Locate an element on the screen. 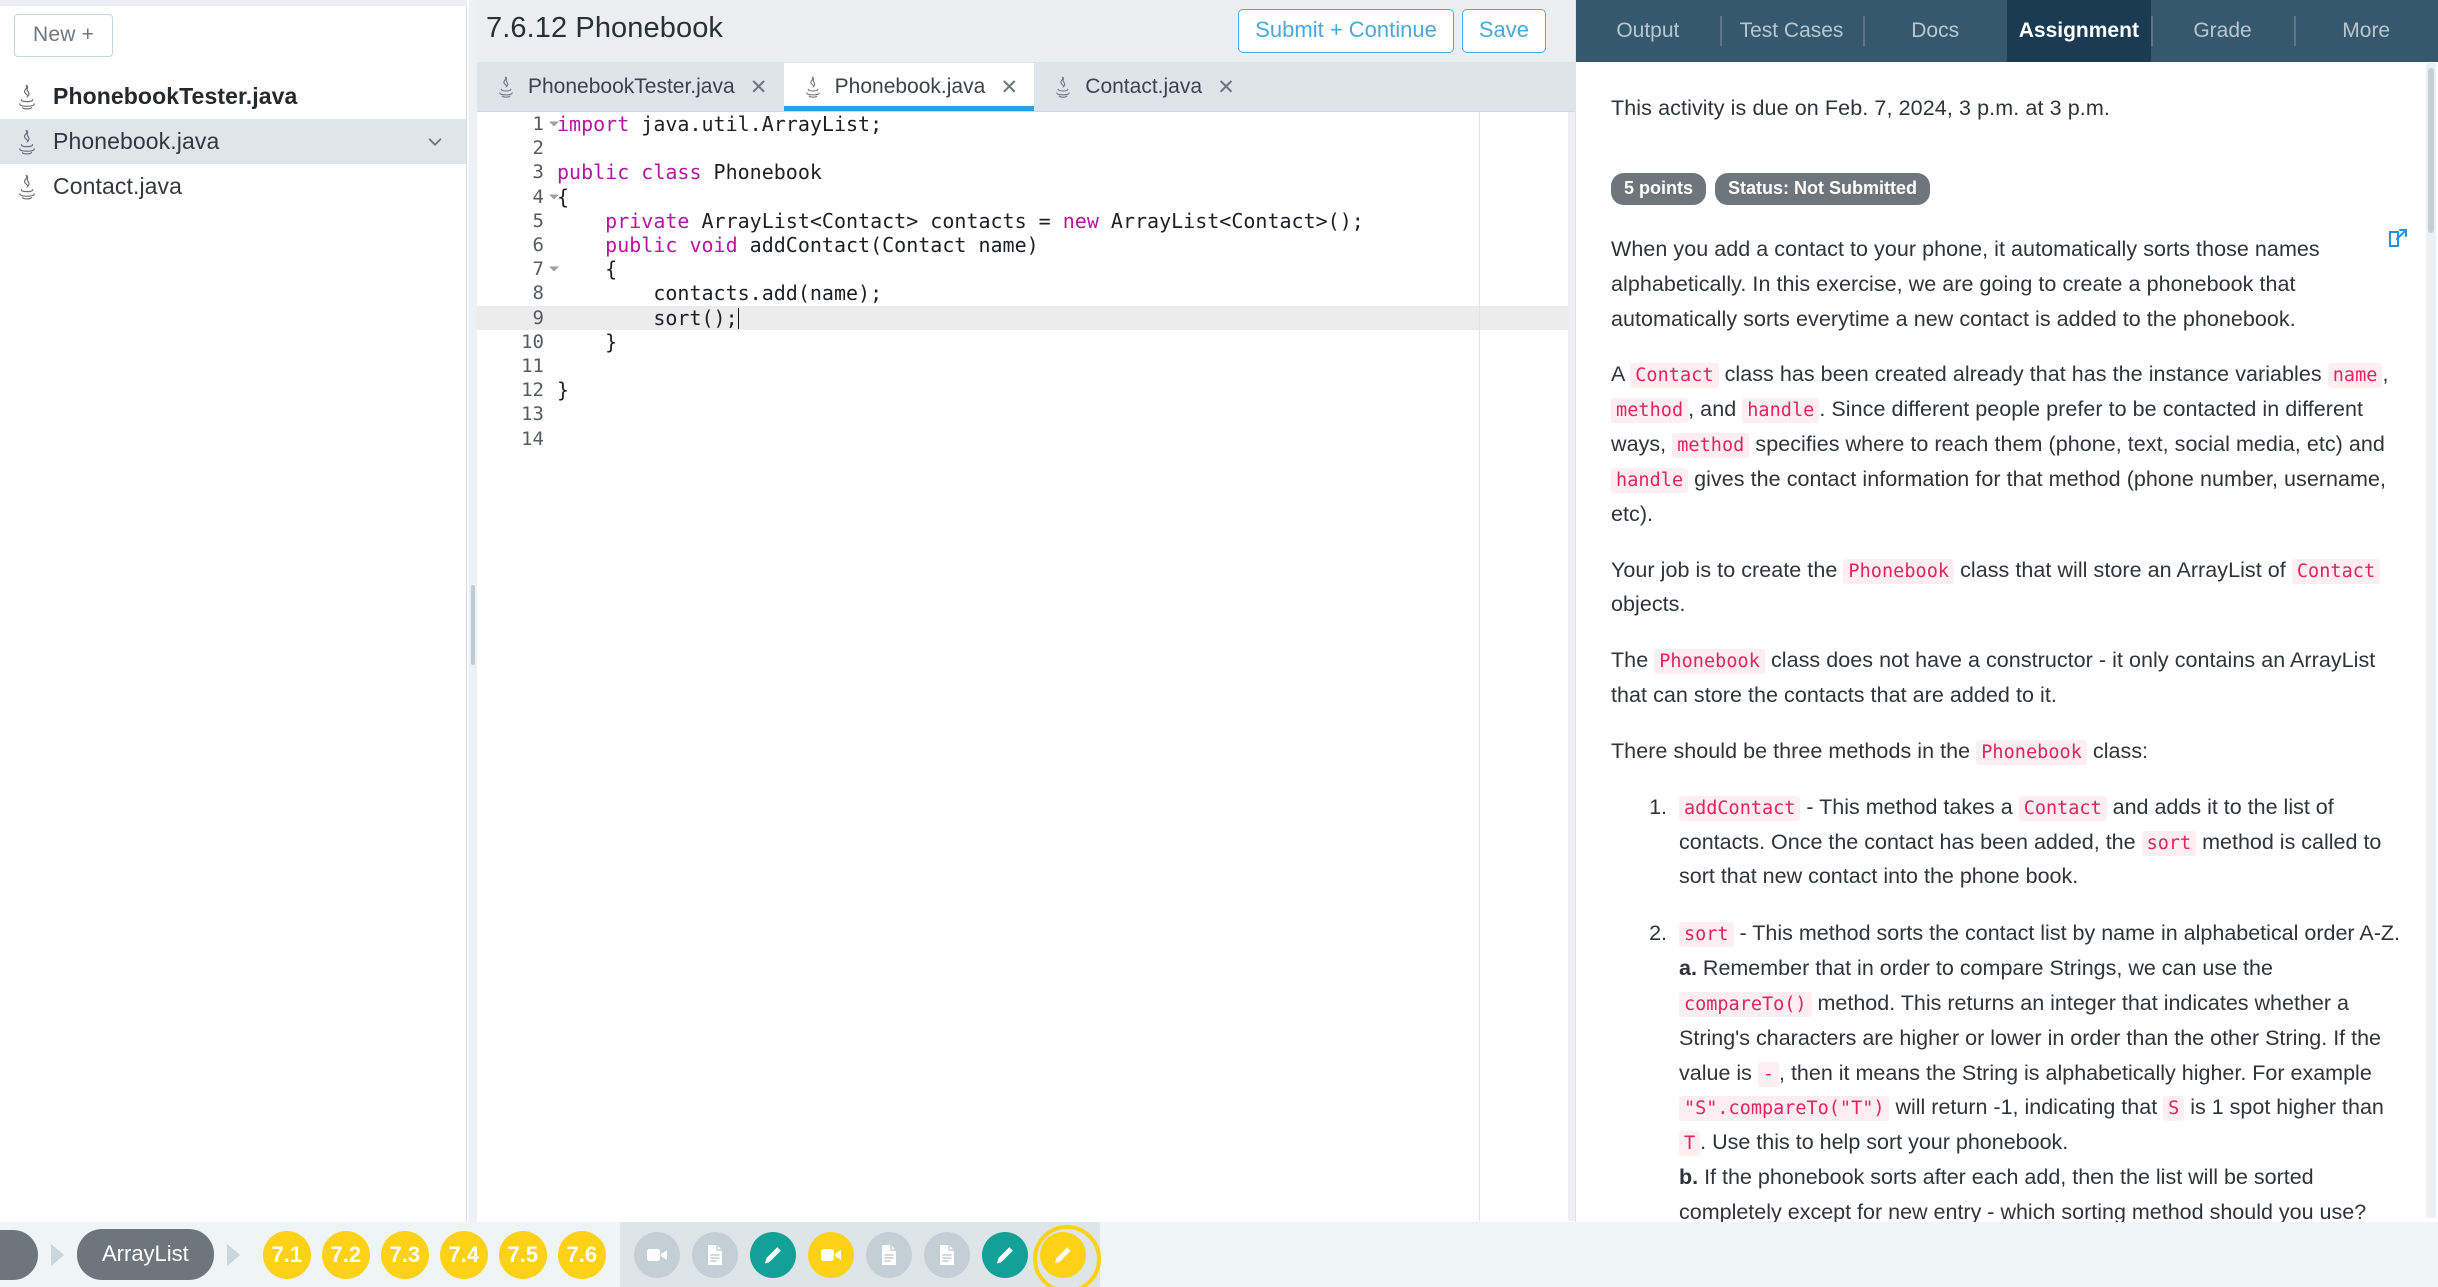  chevron-down-icon is located at coordinates (435, 142).